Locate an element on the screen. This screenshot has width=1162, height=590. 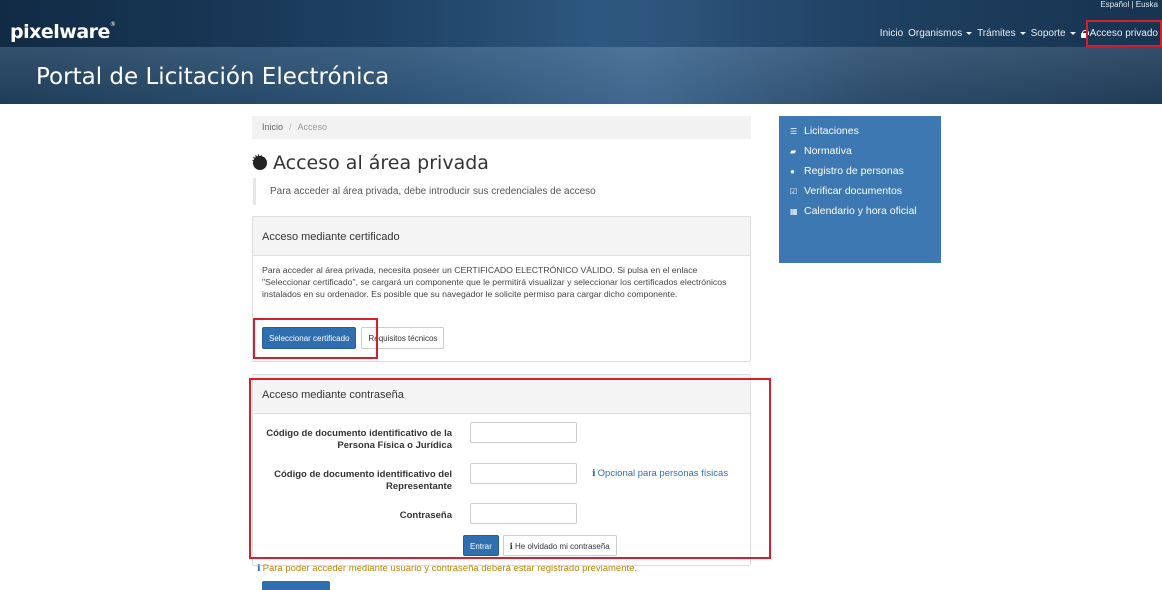
certificate-icon is located at coordinates (259, 161).